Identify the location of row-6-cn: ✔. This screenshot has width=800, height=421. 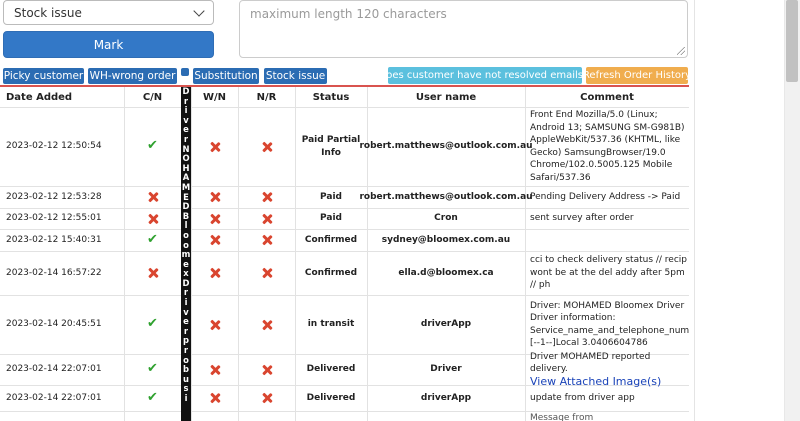
(152, 369).